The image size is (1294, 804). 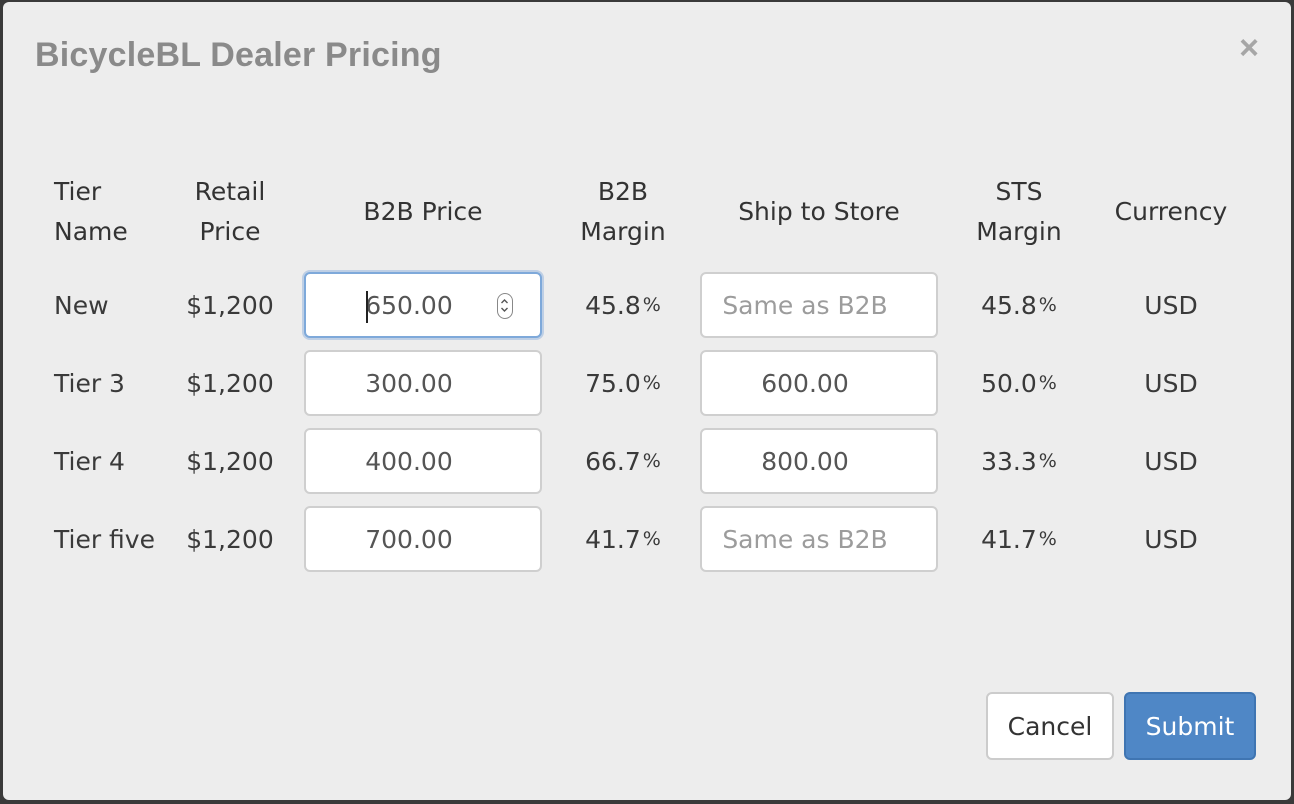 What do you see at coordinates (89, 461) in the screenshot?
I see `tier-name: Tier 4` at bounding box center [89, 461].